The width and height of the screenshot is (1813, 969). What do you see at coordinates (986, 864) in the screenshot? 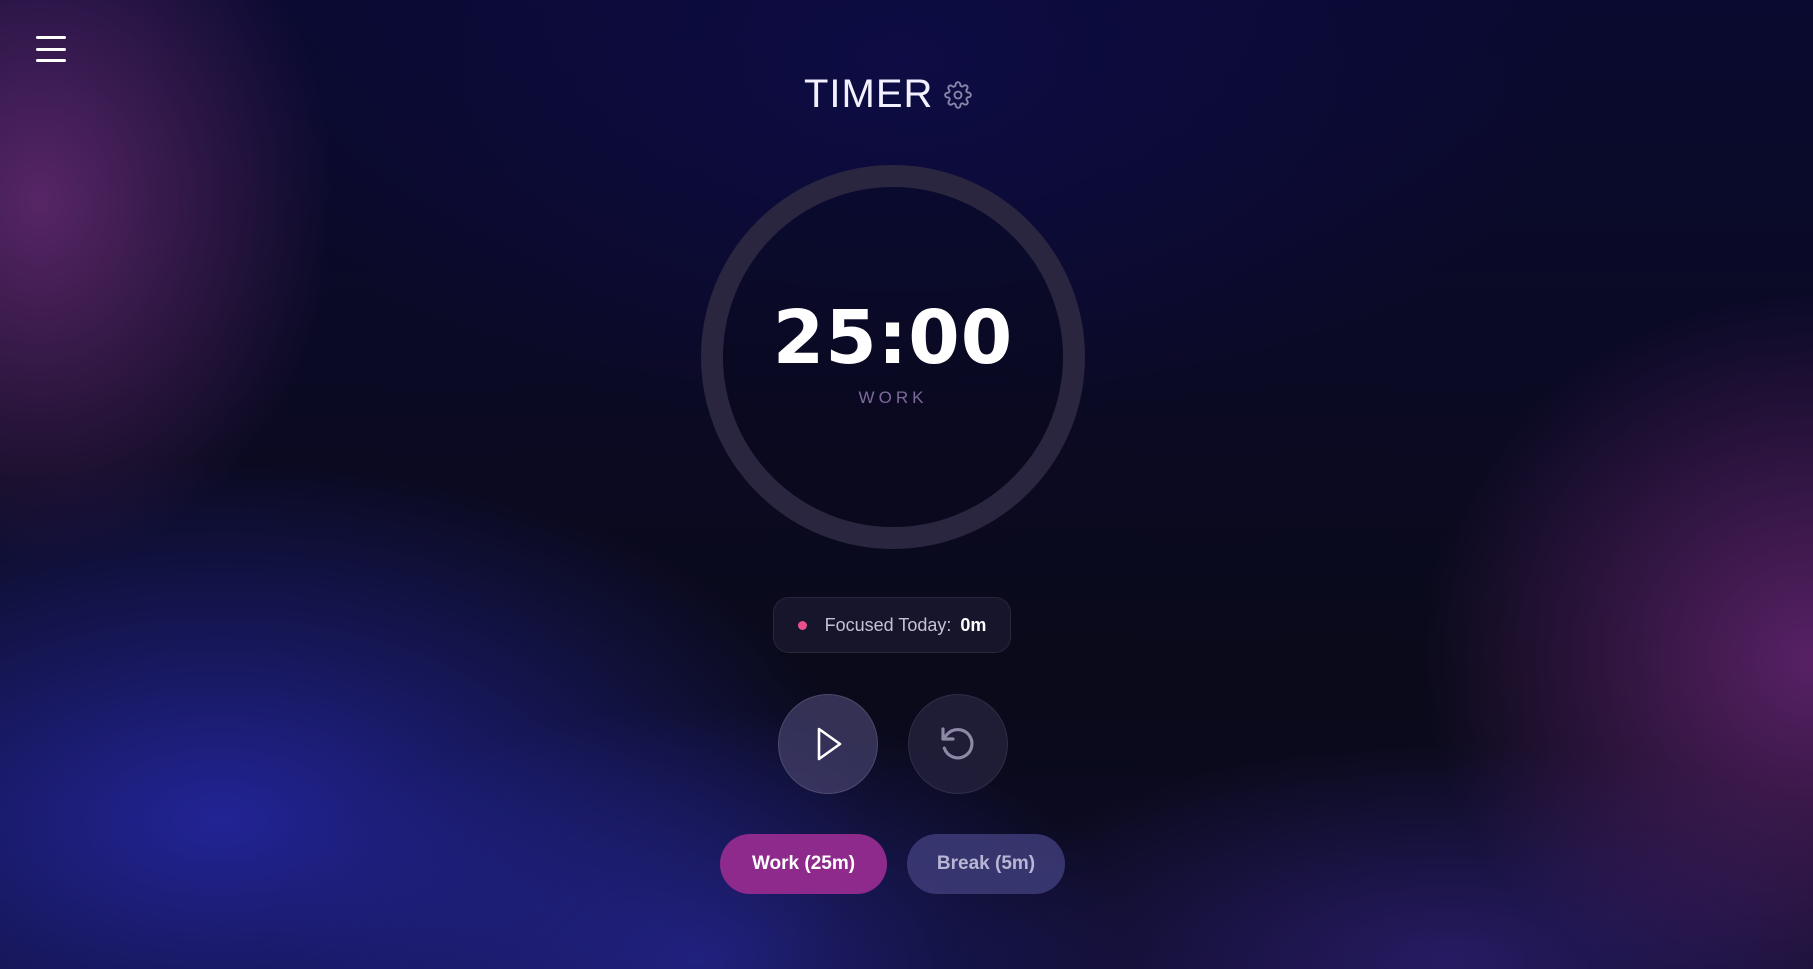
I see `break-mode-button: Break (5m)` at bounding box center [986, 864].